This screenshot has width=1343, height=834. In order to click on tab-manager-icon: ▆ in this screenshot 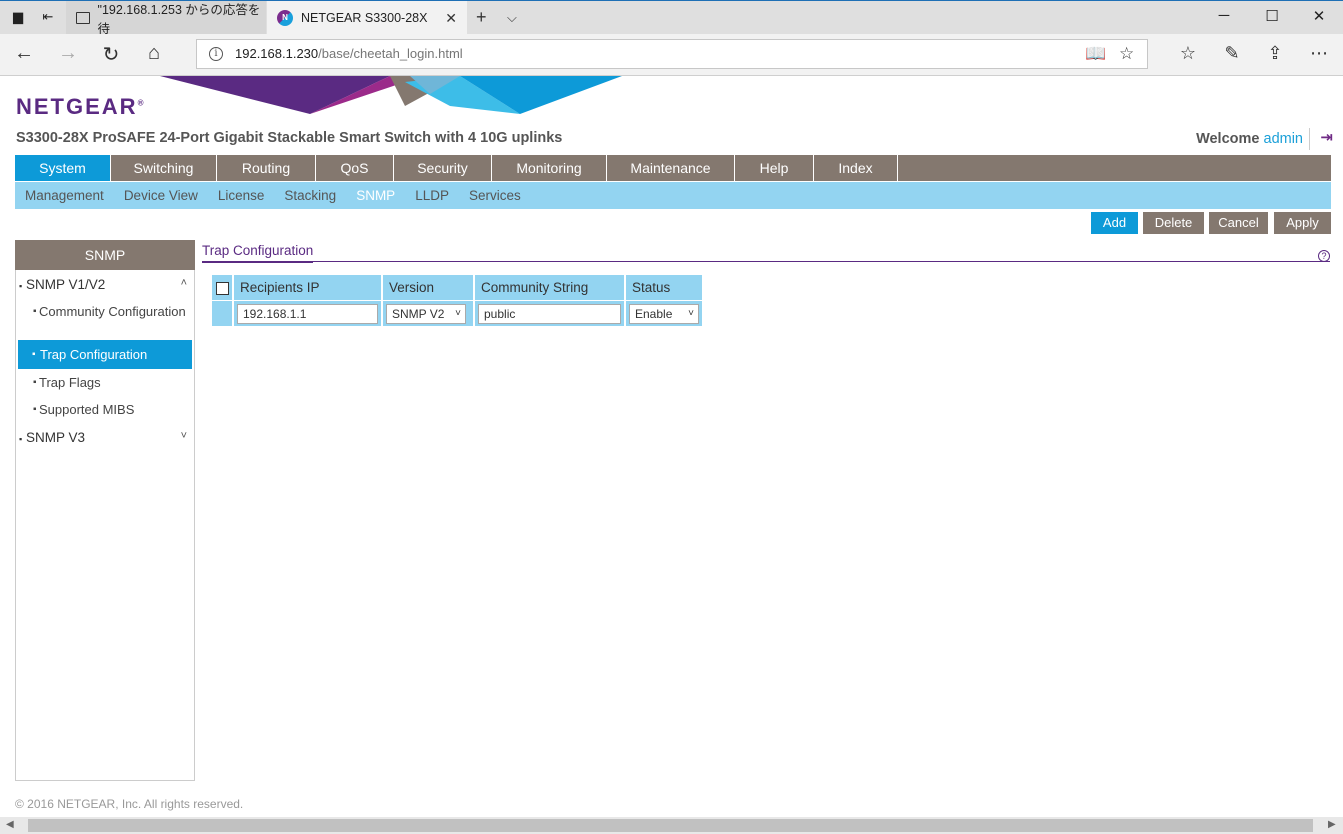, I will do `click(18, 17)`.